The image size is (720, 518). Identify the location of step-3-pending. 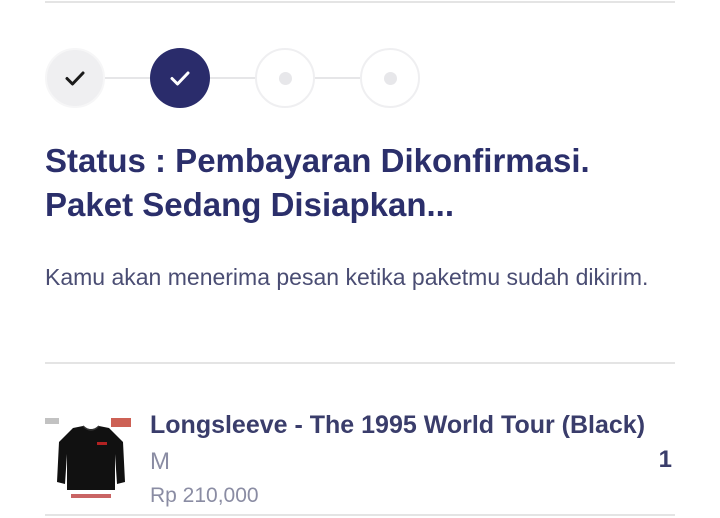
(285, 78).